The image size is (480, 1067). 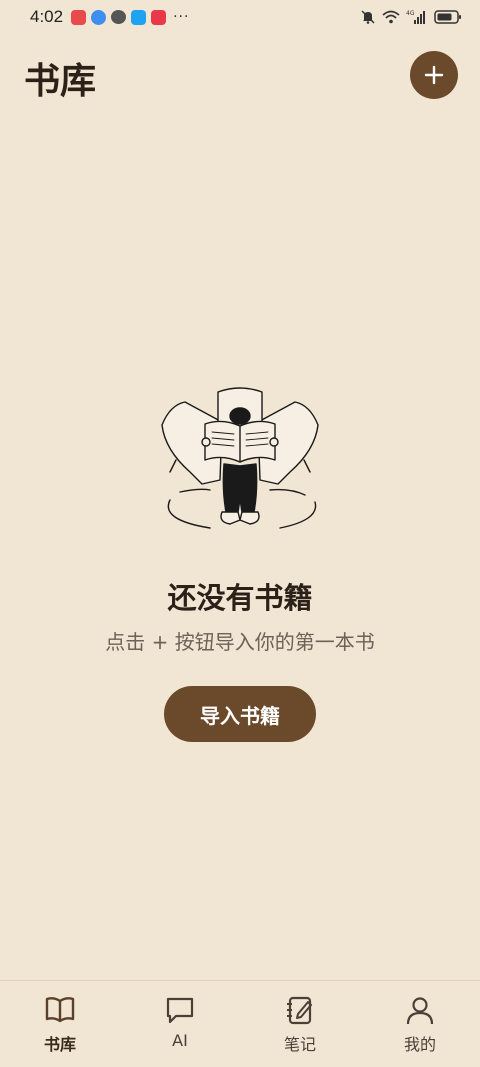 I want to click on empty-state-title: 还没有书籍, so click(x=240, y=598).